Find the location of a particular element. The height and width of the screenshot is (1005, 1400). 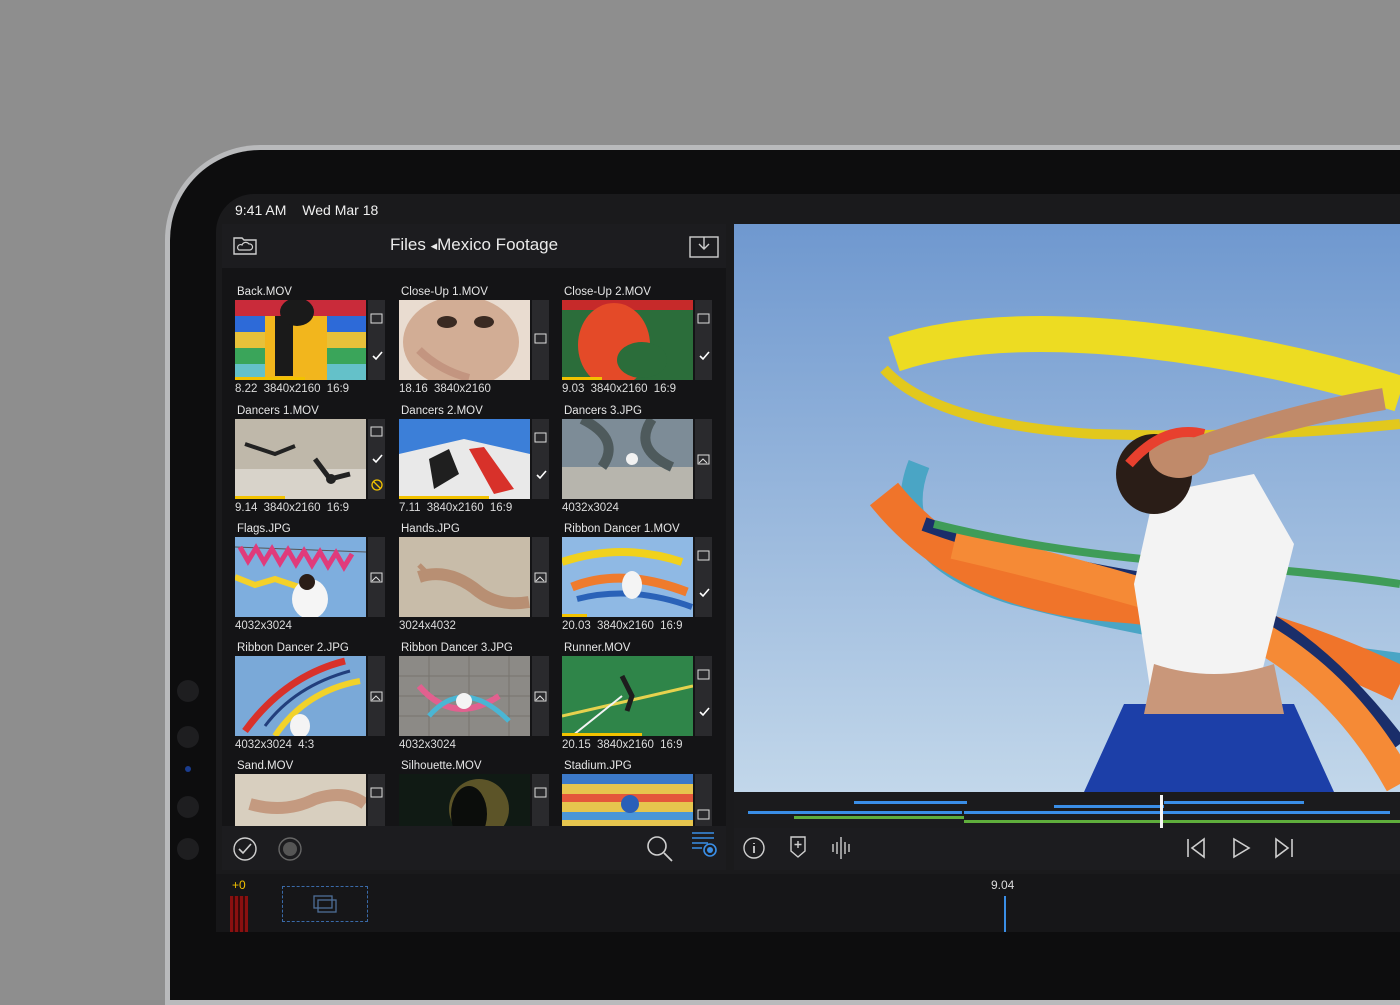

playhead-marker is located at coordinates (1161, 812).